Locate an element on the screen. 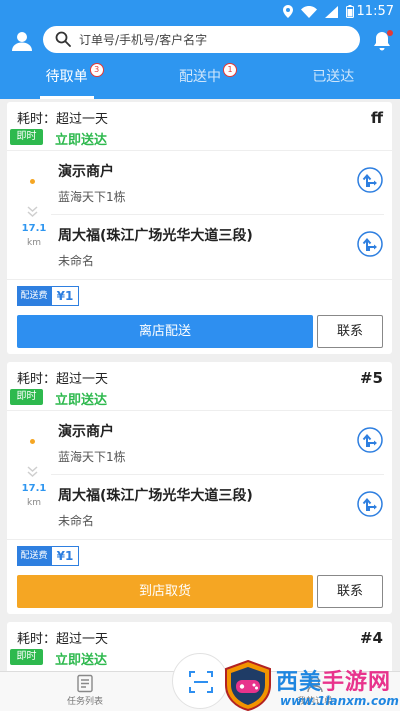 This screenshot has height=711, width=400. tab-delivering: 配送中 1 is located at coordinates (199, 80).